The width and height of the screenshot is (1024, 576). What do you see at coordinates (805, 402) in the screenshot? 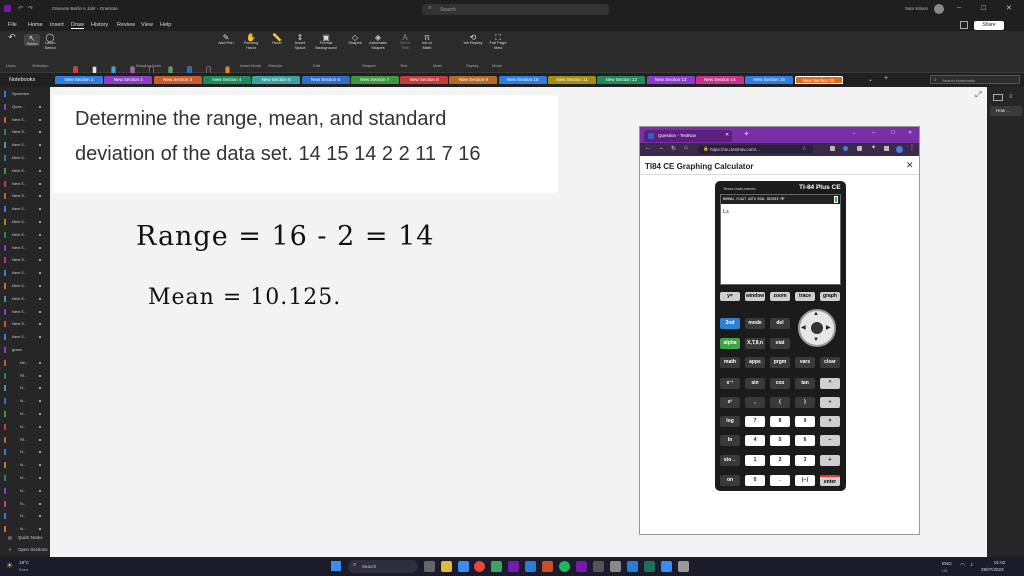
I see `calc-key: )` at bounding box center [805, 402].